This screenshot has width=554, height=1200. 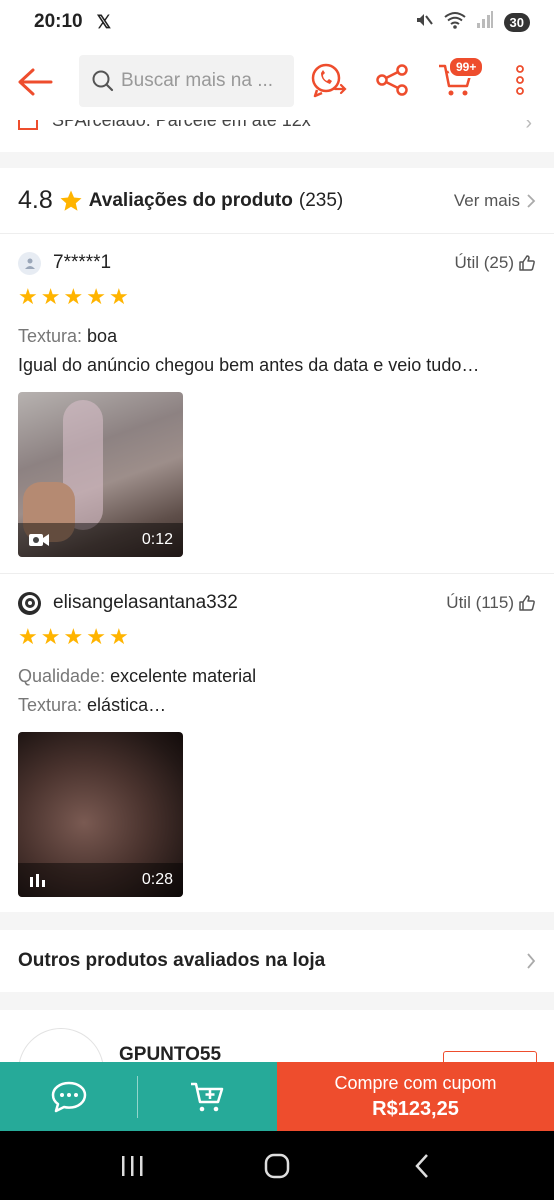 I want to click on add-to-cart-icon, so click(x=207, y=1096).